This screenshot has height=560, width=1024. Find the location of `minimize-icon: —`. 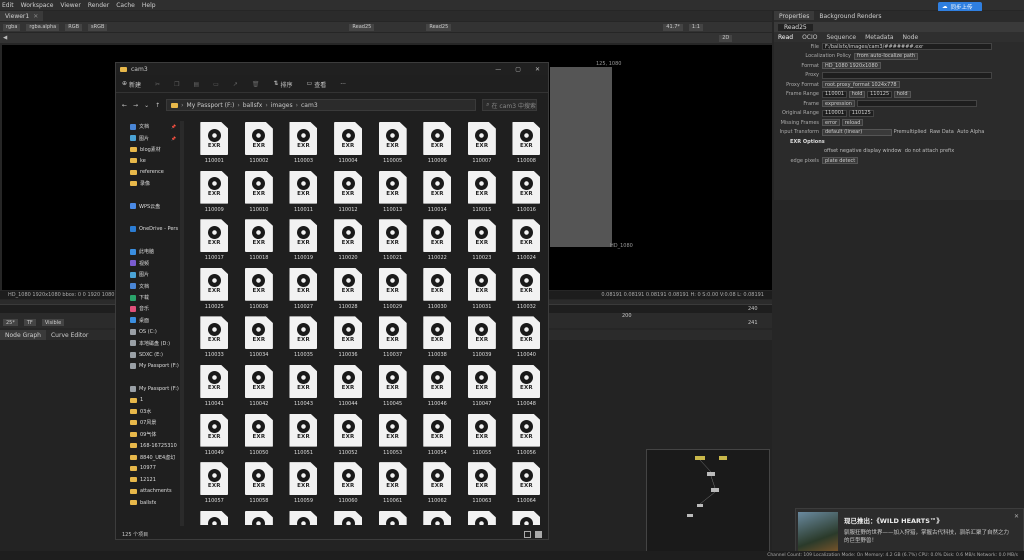

minimize-icon: — is located at coordinates (498, 69).